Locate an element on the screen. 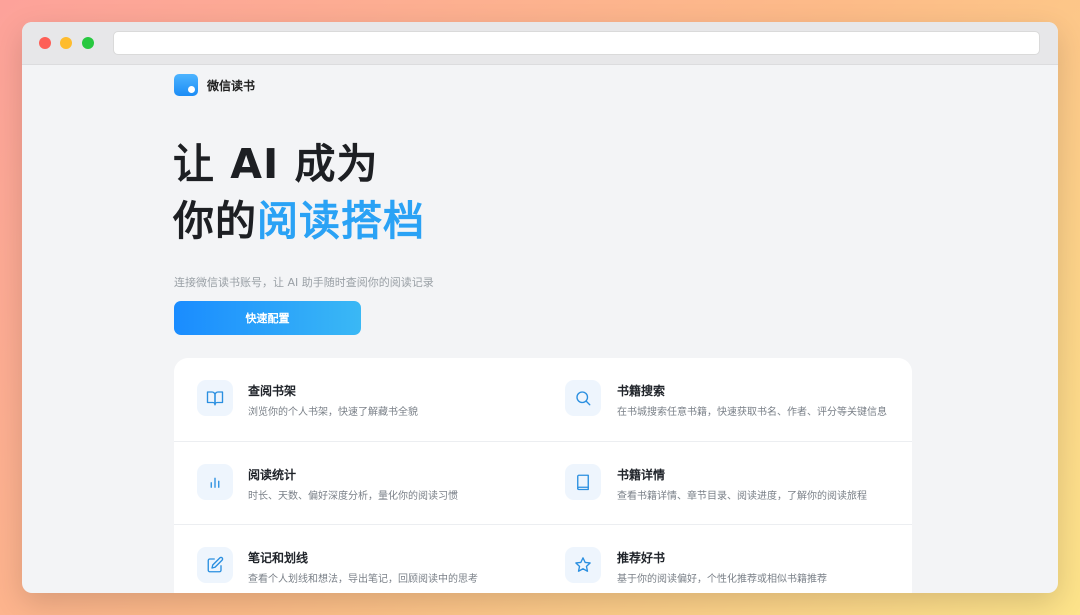  feature-title: 书籍详情 is located at coordinates (641, 475).